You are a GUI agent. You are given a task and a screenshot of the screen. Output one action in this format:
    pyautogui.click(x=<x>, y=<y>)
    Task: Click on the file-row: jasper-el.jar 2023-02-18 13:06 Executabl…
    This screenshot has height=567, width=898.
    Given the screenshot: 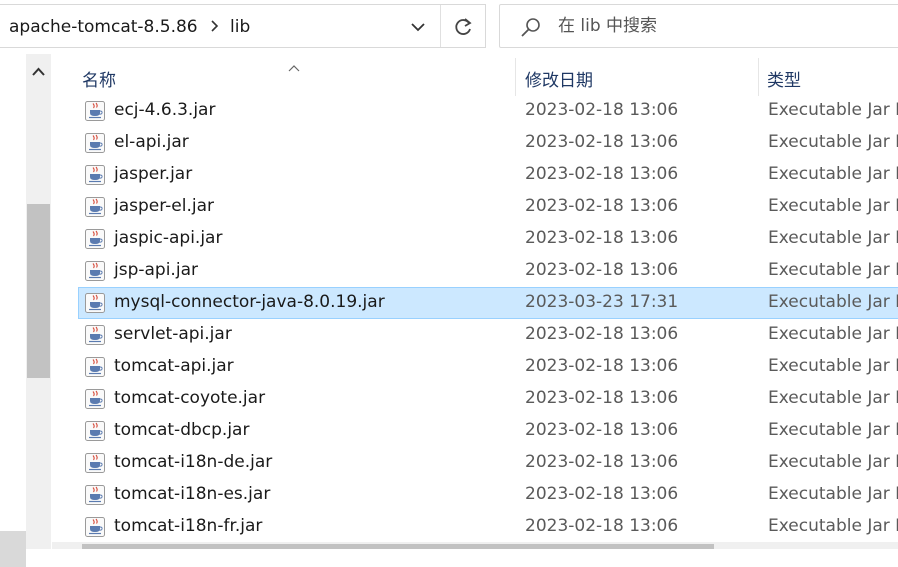 What is the action you would take?
    pyautogui.click(x=488, y=207)
    